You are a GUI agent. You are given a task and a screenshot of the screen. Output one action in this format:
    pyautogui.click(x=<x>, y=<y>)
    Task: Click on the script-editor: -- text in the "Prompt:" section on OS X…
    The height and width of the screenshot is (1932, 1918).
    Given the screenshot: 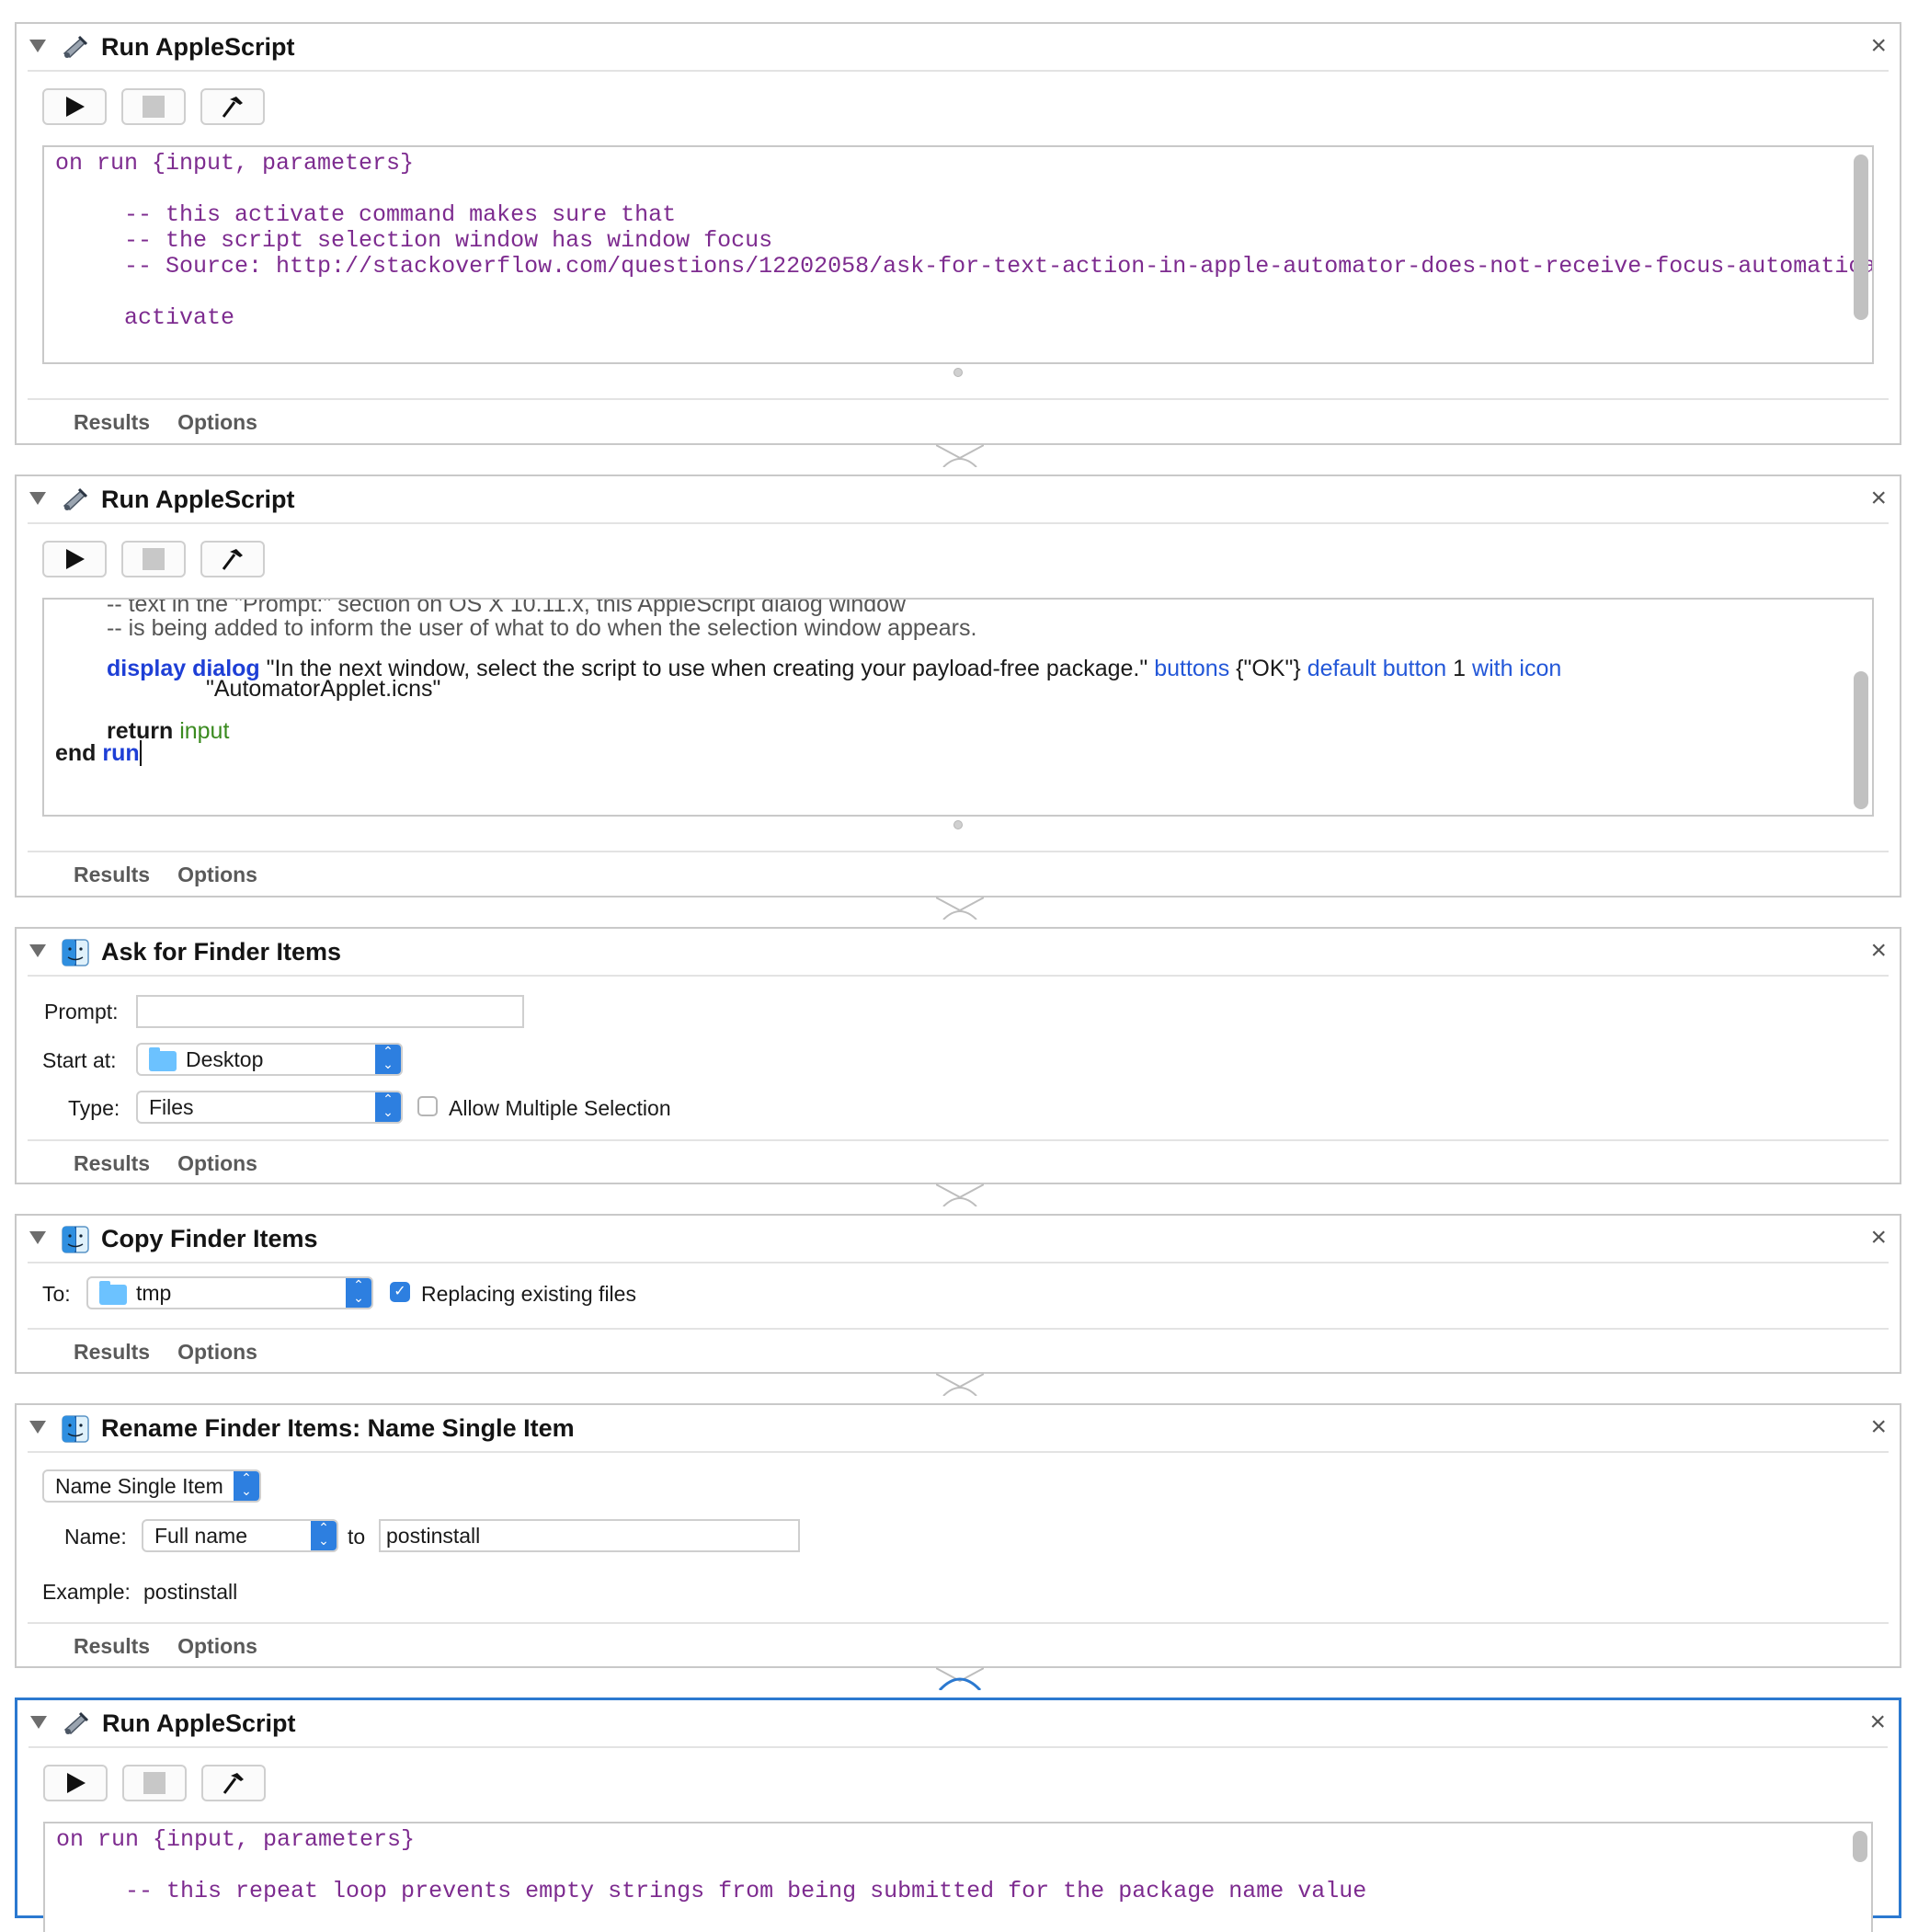 What is the action you would take?
    pyautogui.click(x=958, y=707)
    